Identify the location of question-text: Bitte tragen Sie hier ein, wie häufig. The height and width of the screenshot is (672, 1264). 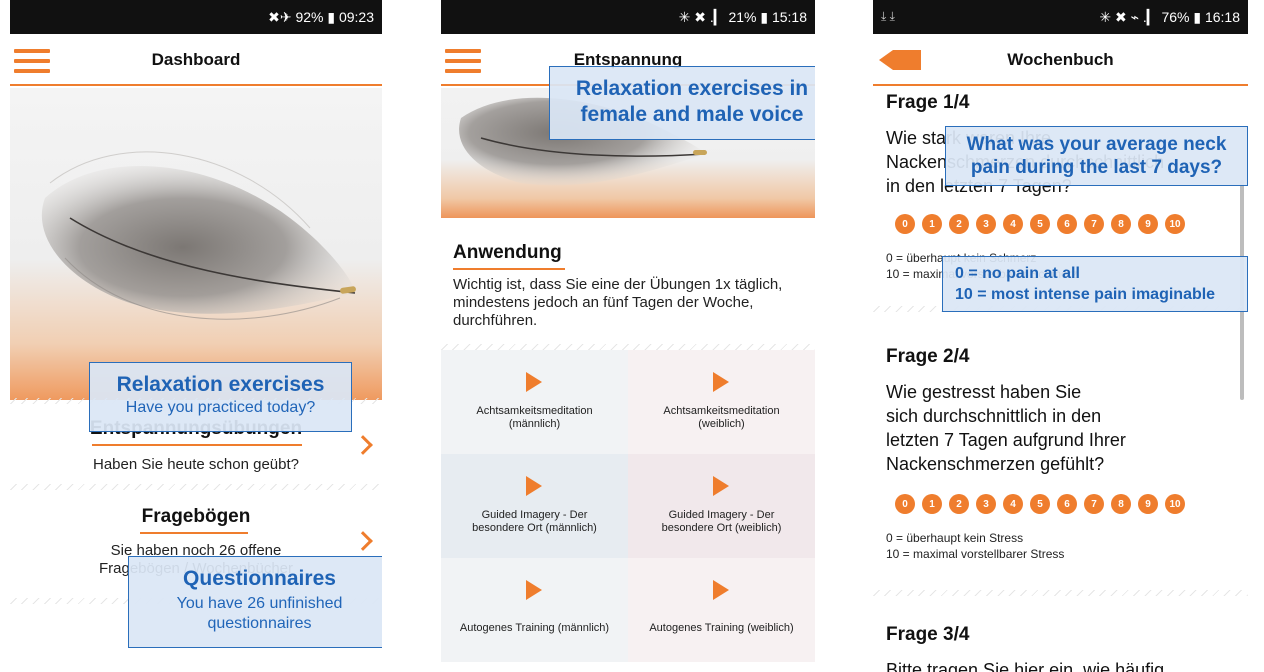
(1025, 666).